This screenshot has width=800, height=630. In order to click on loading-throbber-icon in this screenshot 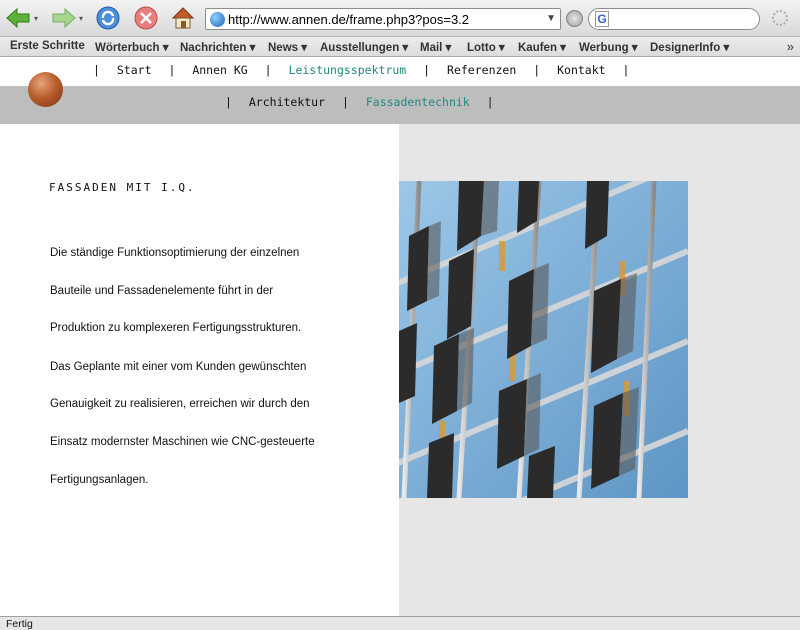, I will do `click(780, 18)`.